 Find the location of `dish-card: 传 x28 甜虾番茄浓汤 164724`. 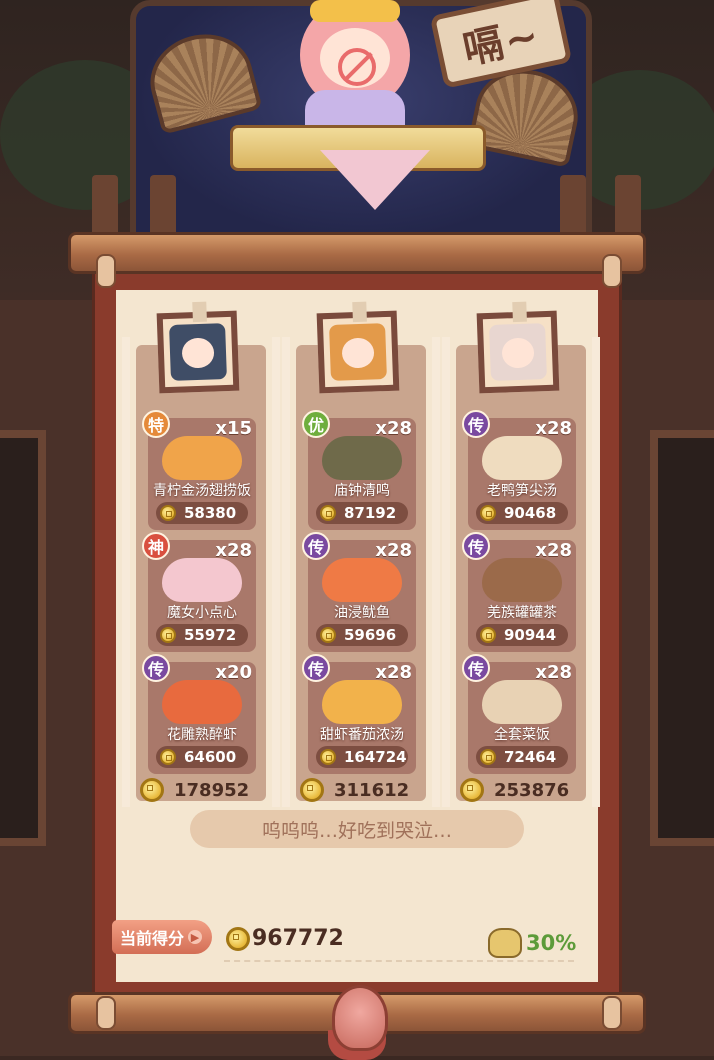

dish-card: 传 x28 甜虾番茄浓汤 164724 is located at coordinates (359, 714).